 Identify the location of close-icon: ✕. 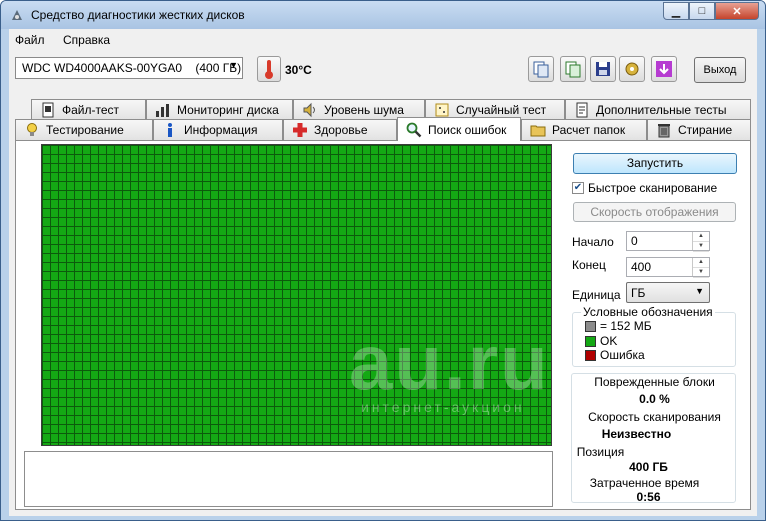
(737, 11).